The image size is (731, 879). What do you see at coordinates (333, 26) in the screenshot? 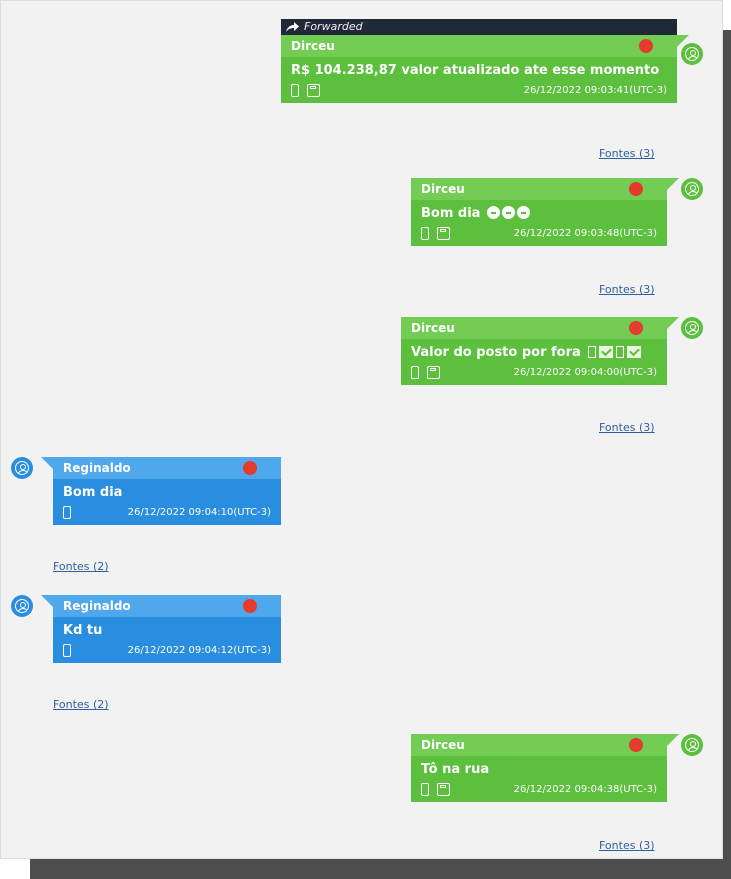
I see `forwarded-label: Forwarded` at bounding box center [333, 26].